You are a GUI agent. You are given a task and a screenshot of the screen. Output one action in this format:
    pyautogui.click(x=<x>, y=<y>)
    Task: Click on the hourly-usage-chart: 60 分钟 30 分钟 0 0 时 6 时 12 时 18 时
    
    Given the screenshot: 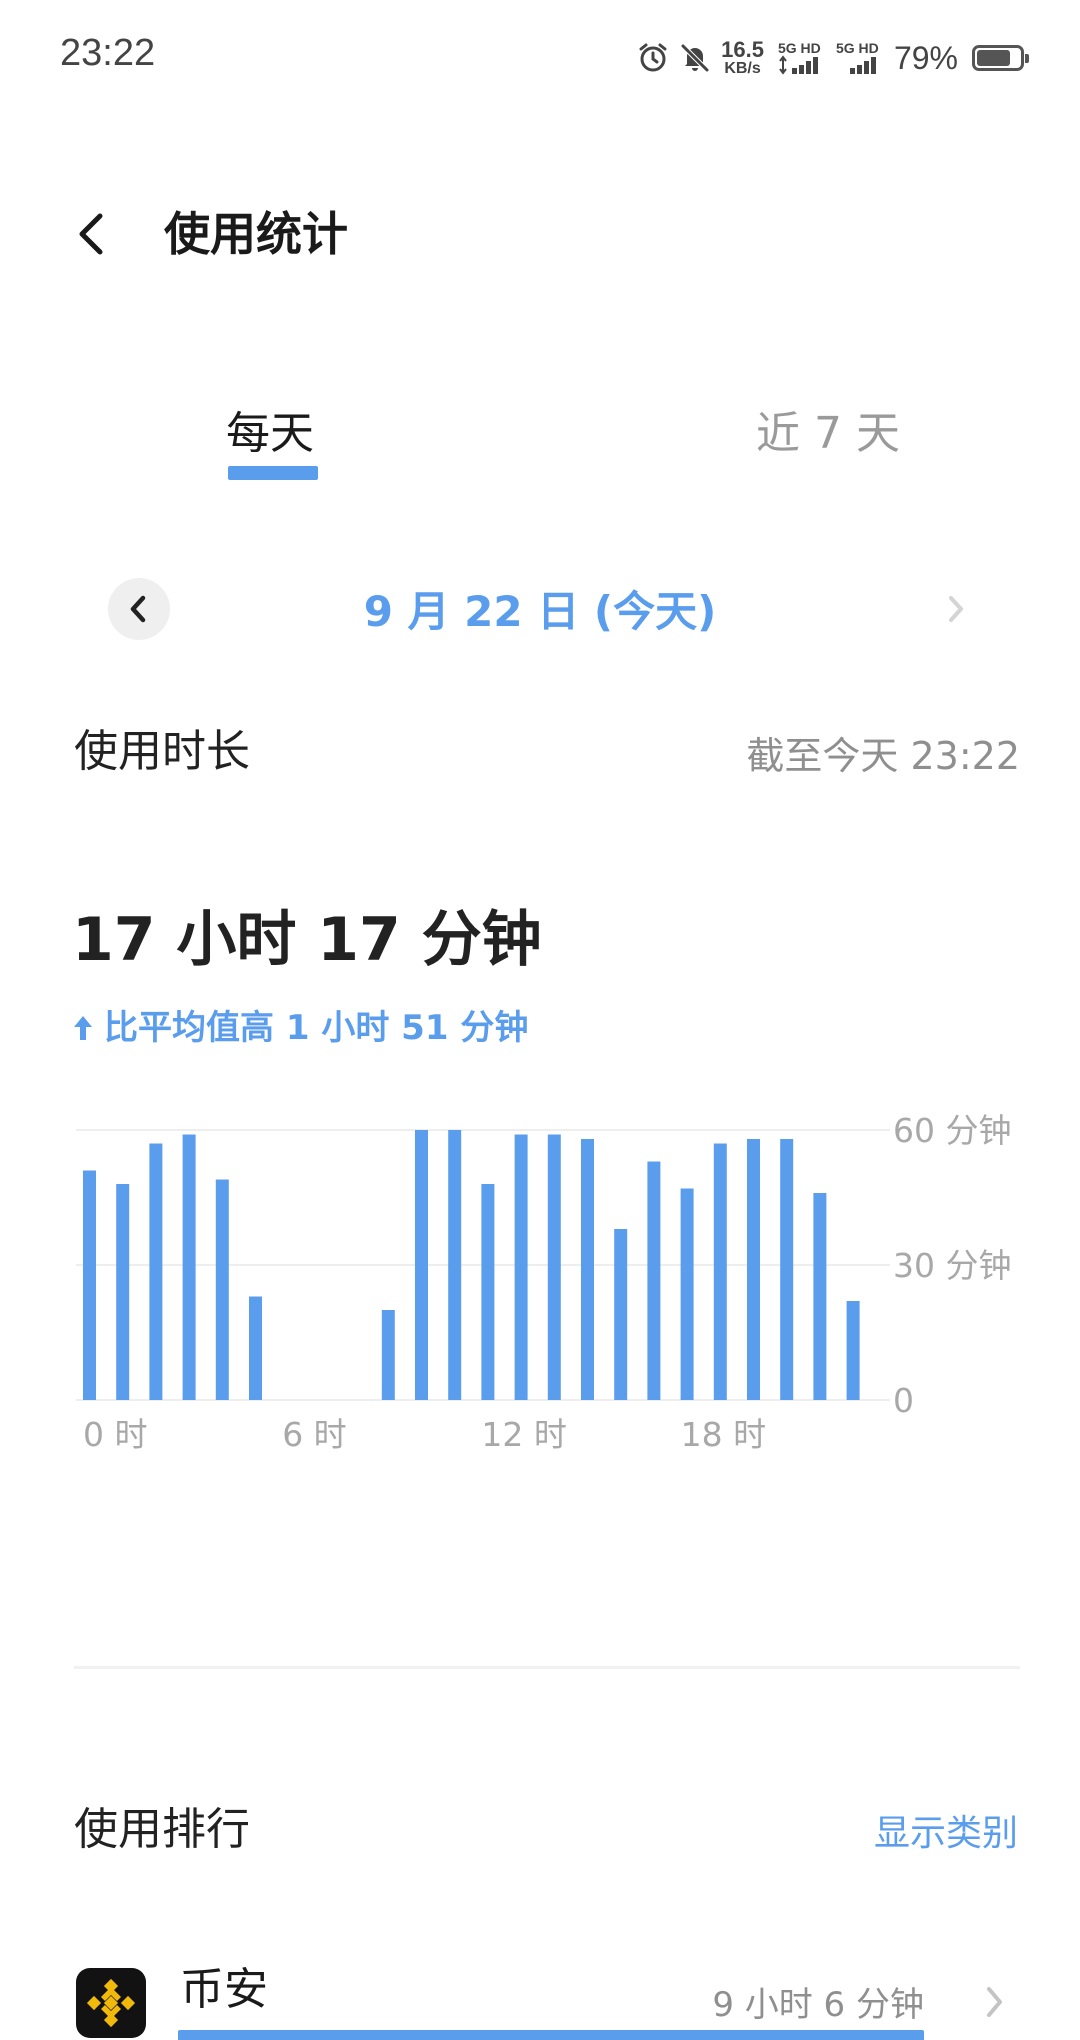 What is the action you would take?
    pyautogui.click(x=543, y=1282)
    